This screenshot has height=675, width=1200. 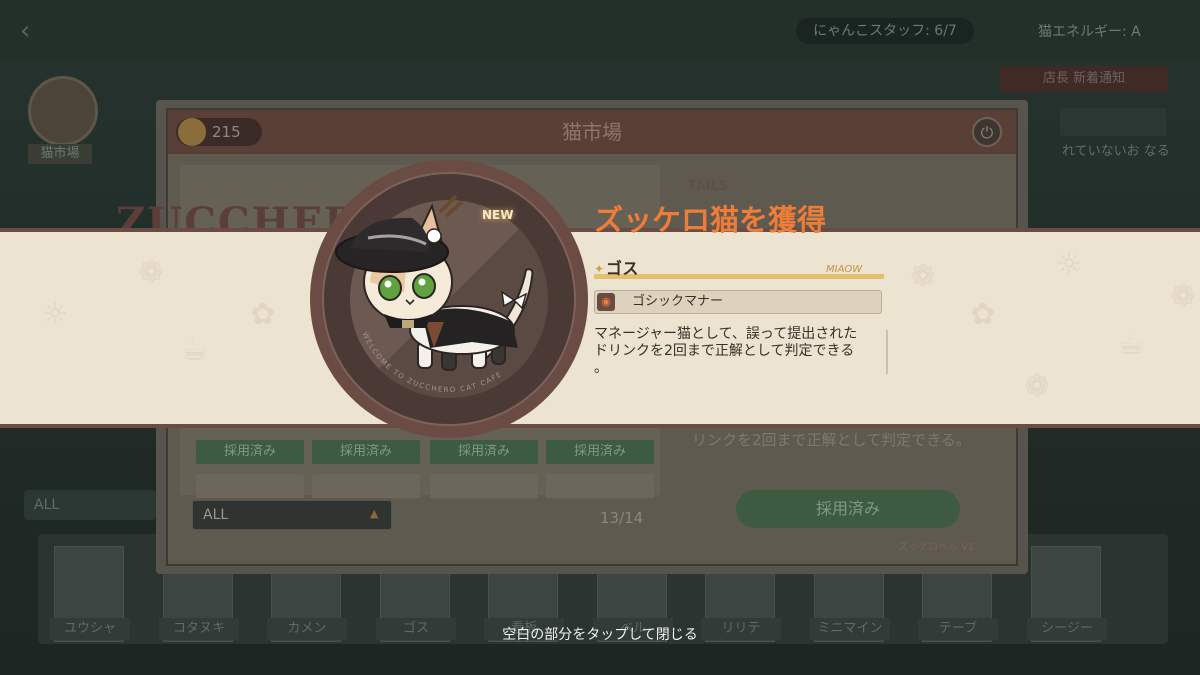 What do you see at coordinates (710, 220) in the screenshot?
I see `reward-title: ズッケロ猫を獲得` at bounding box center [710, 220].